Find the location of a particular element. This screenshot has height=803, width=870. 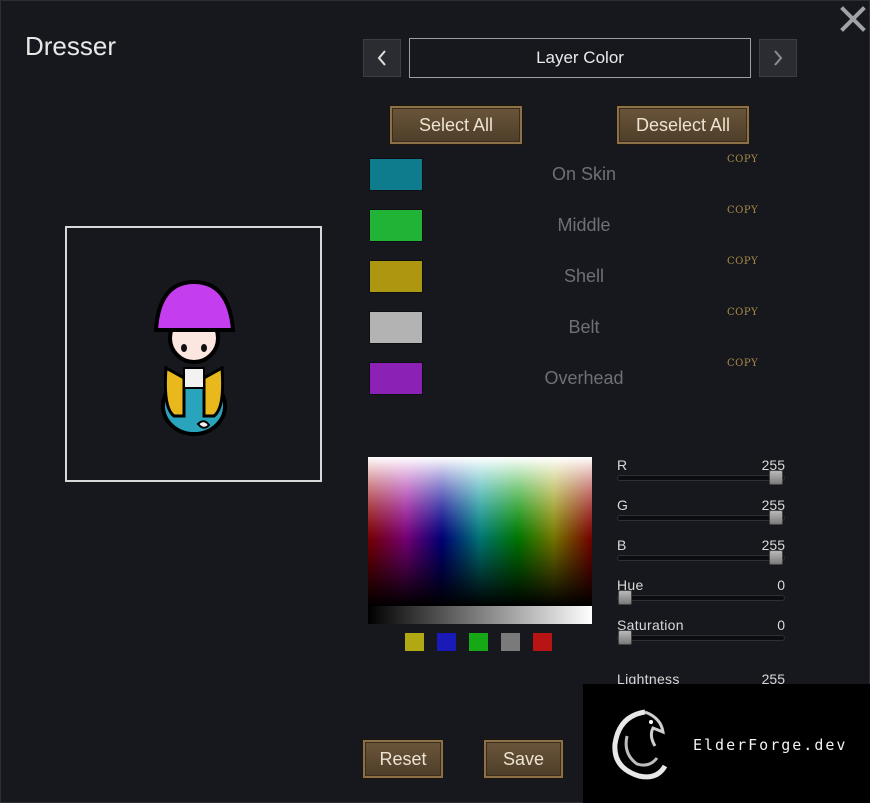

close-icon is located at coordinates (853, 19).